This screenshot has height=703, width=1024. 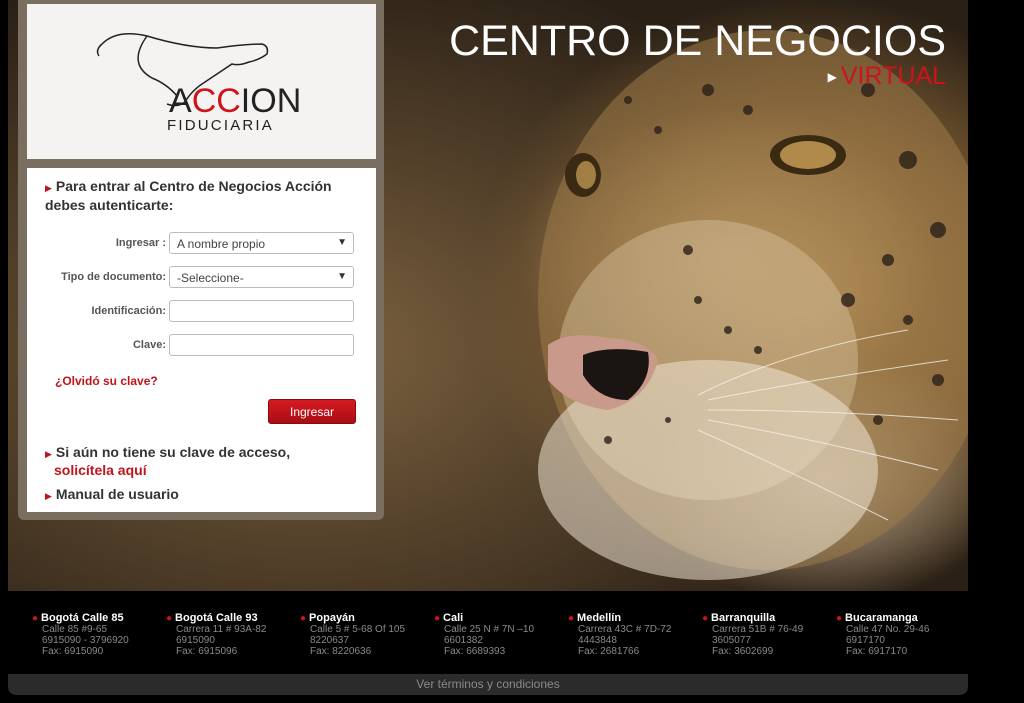 What do you see at coordinates (117, 494) in the screenshot?
I see `user-manual-link: Manual de usuario` at bounding box center [117, 494].